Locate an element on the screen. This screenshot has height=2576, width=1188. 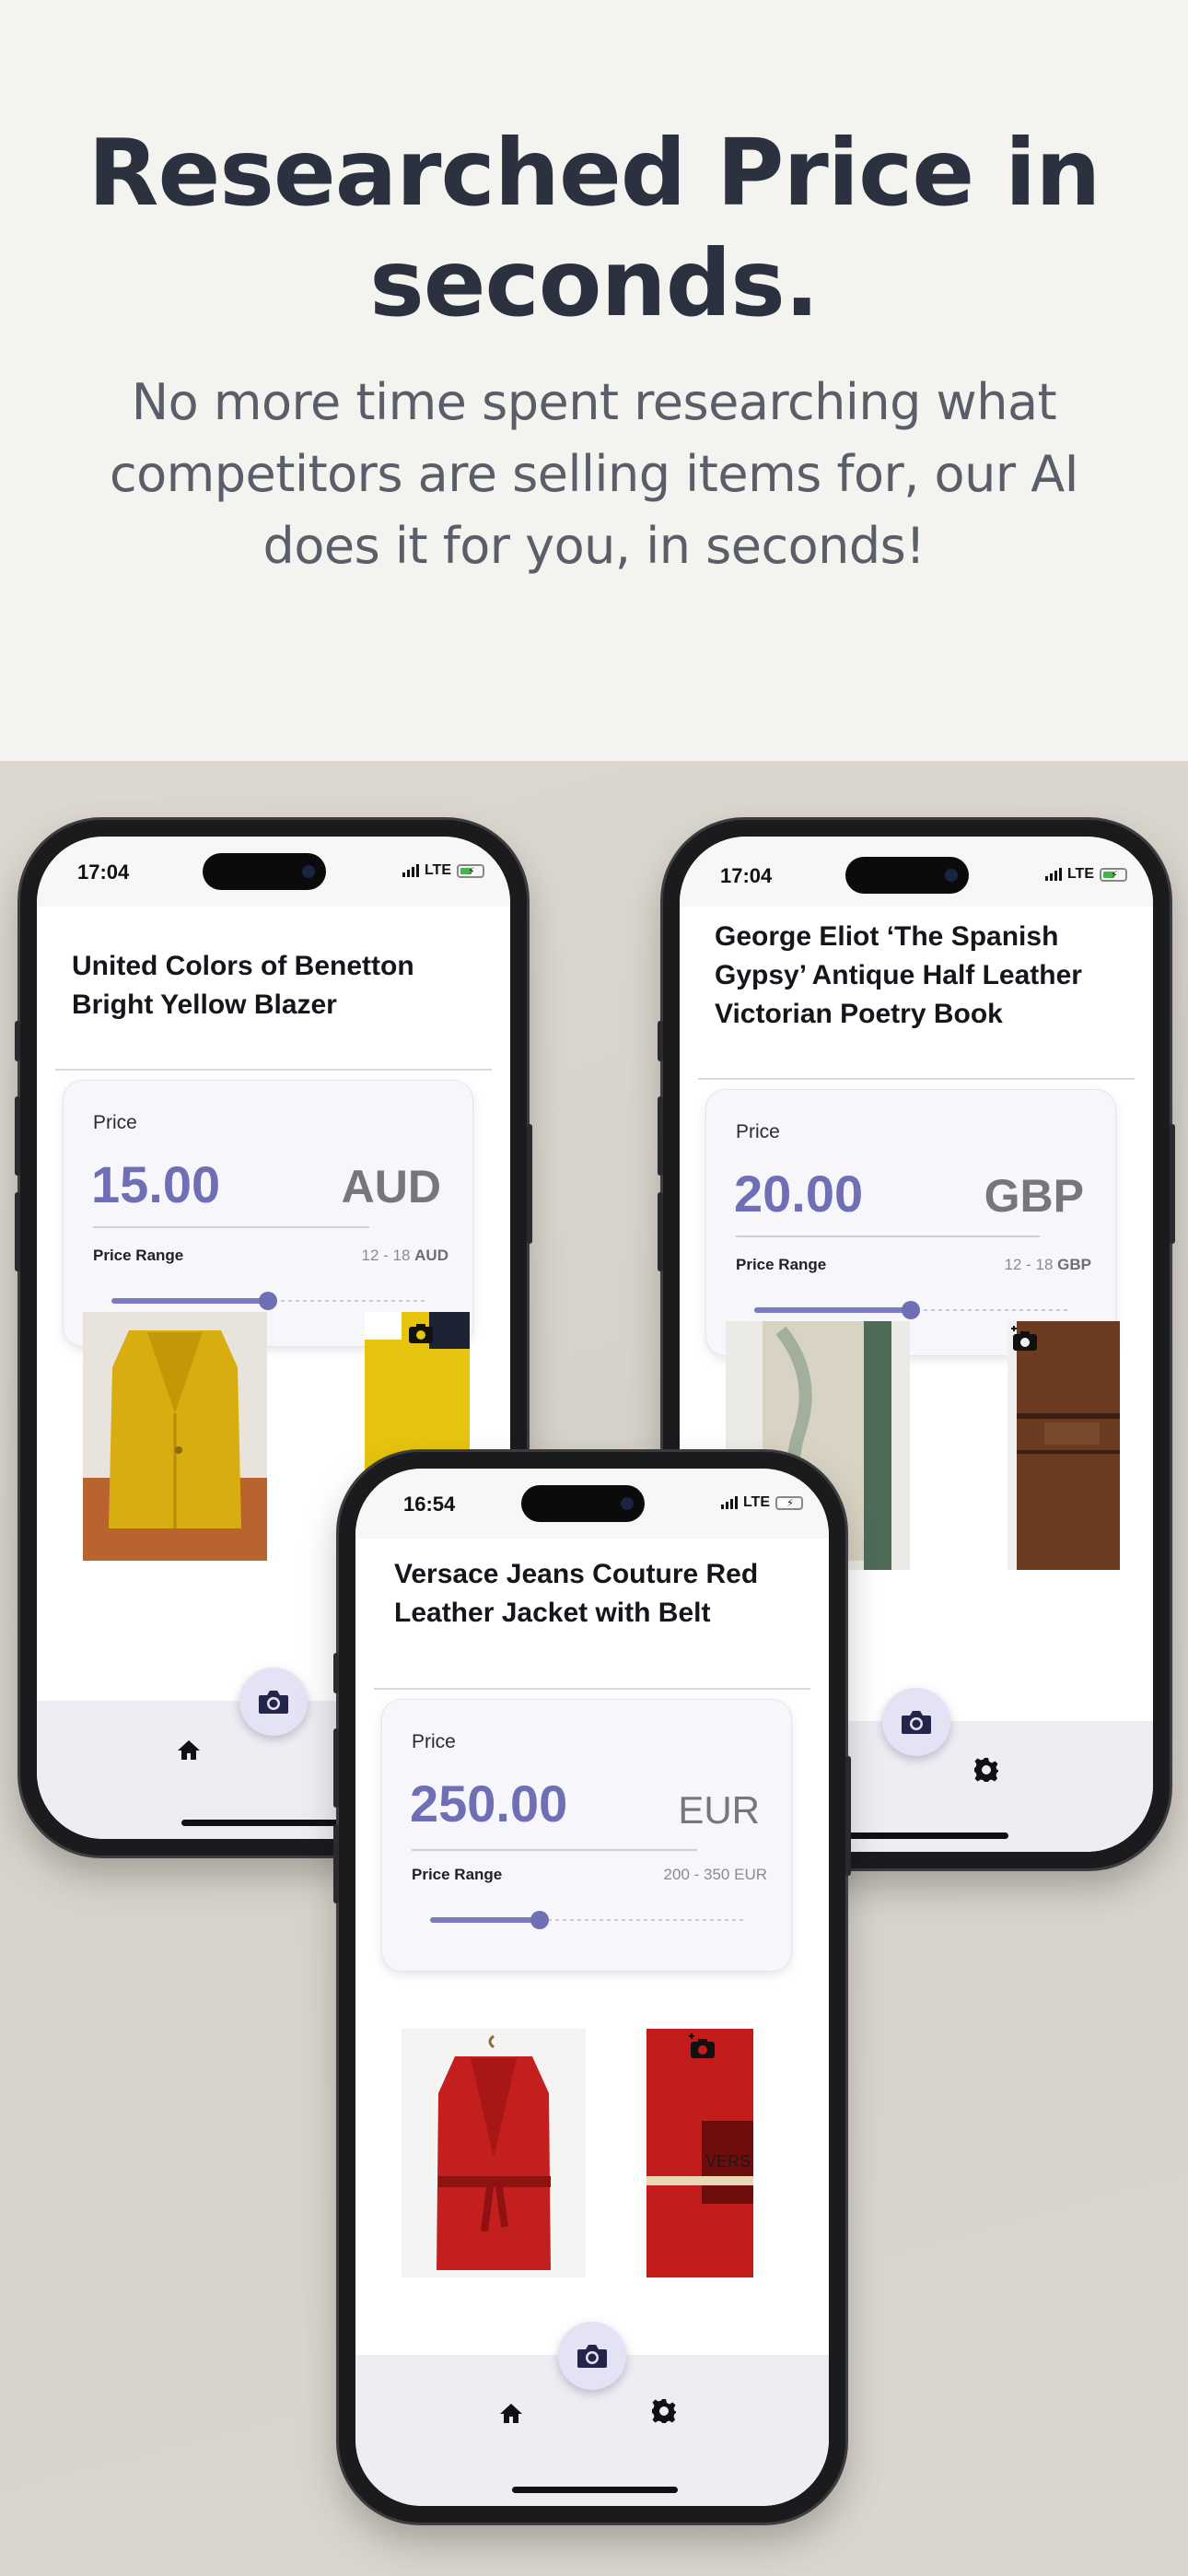
svg-text: VERS is located at coordinates (728, 2161).